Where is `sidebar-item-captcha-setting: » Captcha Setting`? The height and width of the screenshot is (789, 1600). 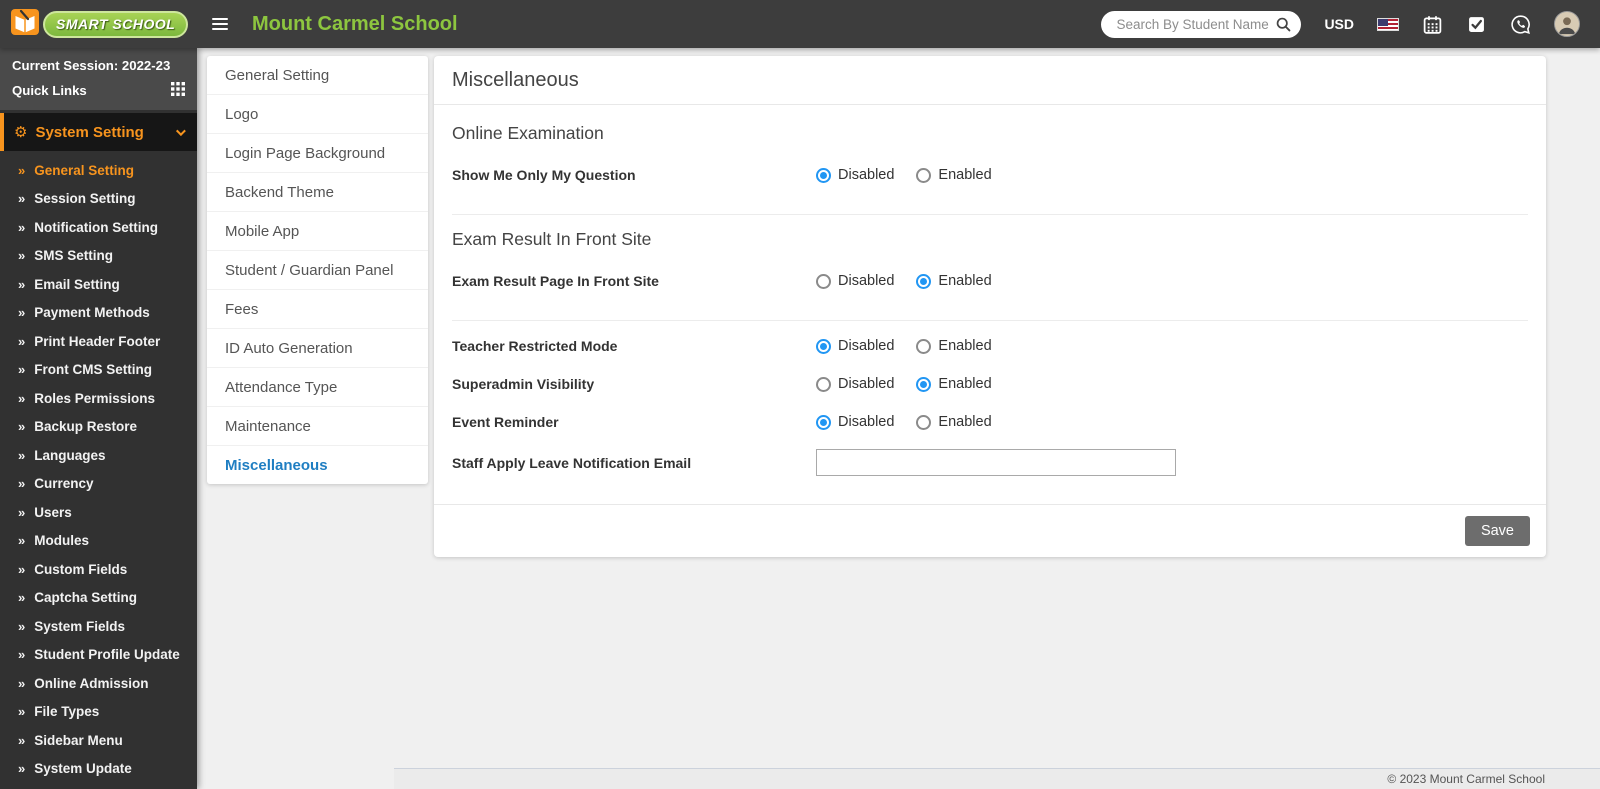 sidebar-item-captcha-setting: » Captcha Setting is located at coordinates (98, 598).